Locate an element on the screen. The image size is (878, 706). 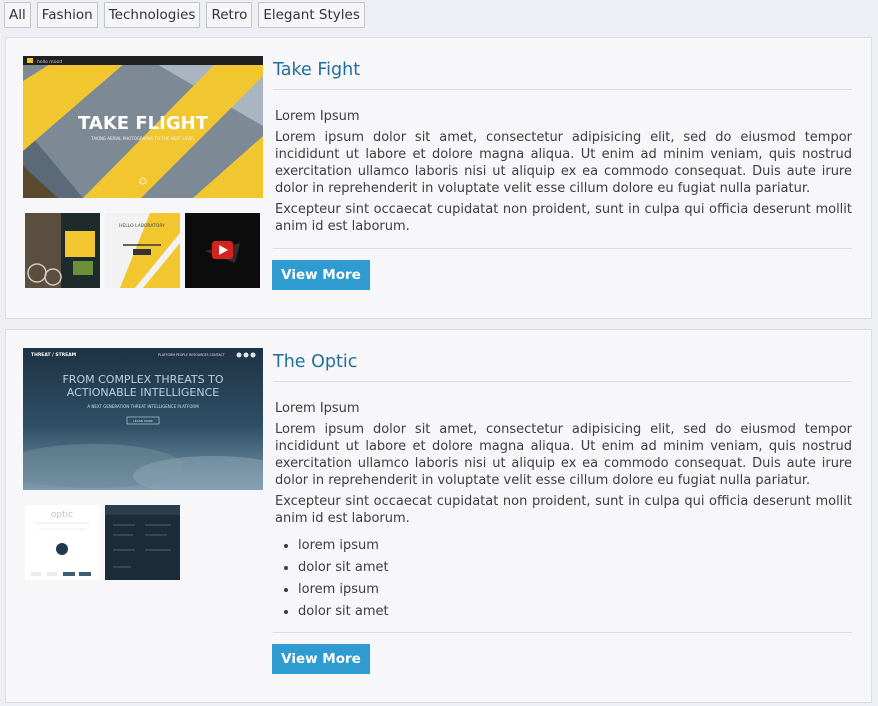
drone-thumb-label: HELLO LABORATORY is located at coordinates (142, 226).